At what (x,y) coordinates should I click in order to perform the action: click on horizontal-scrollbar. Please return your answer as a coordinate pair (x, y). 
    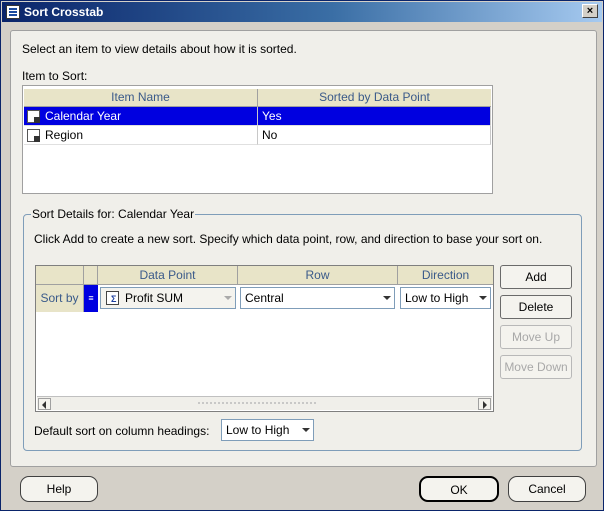
    Looking at the image, I should click on (264, 403).